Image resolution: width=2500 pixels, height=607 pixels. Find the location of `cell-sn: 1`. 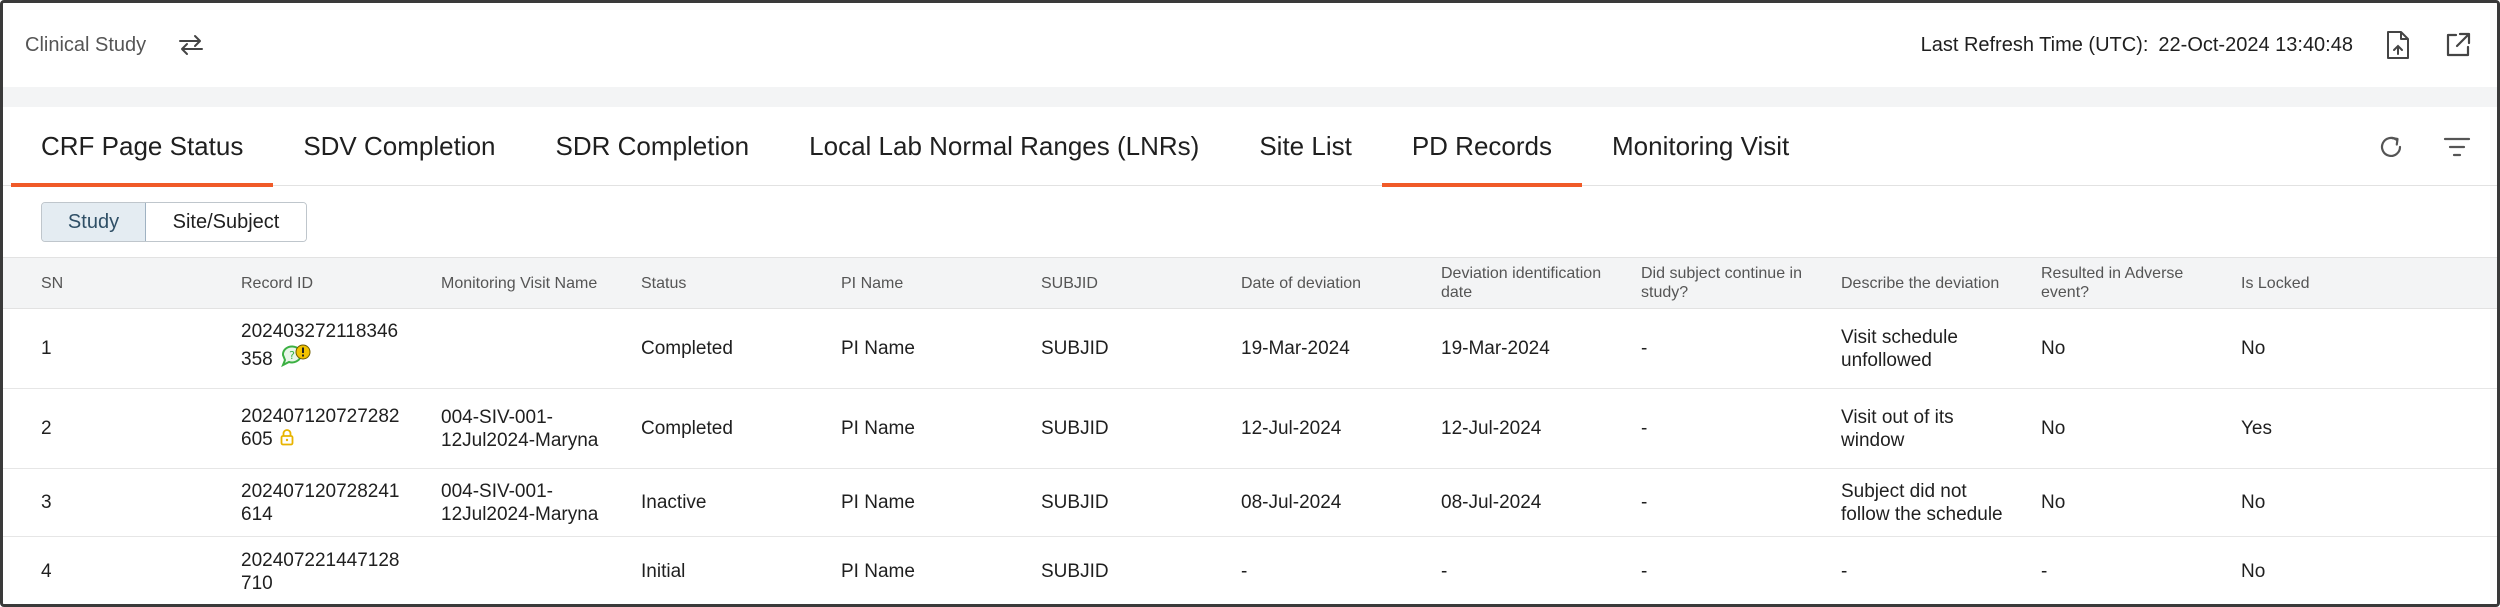

cell-sn: 1 is located at coordinates (46, 348).